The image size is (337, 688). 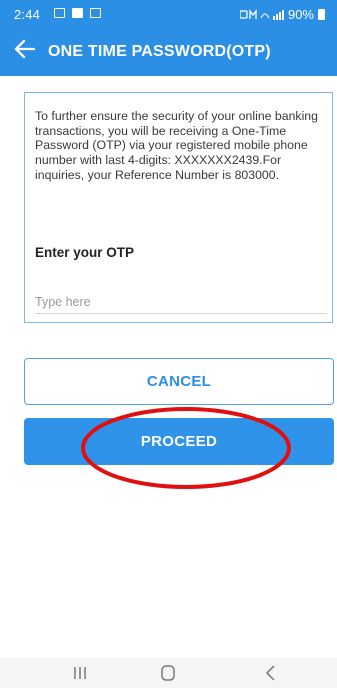 What do you see at coordinates (261, 14) in the screenshot?
I see `signal-wifi-icons` at bounding box center [261, 14].